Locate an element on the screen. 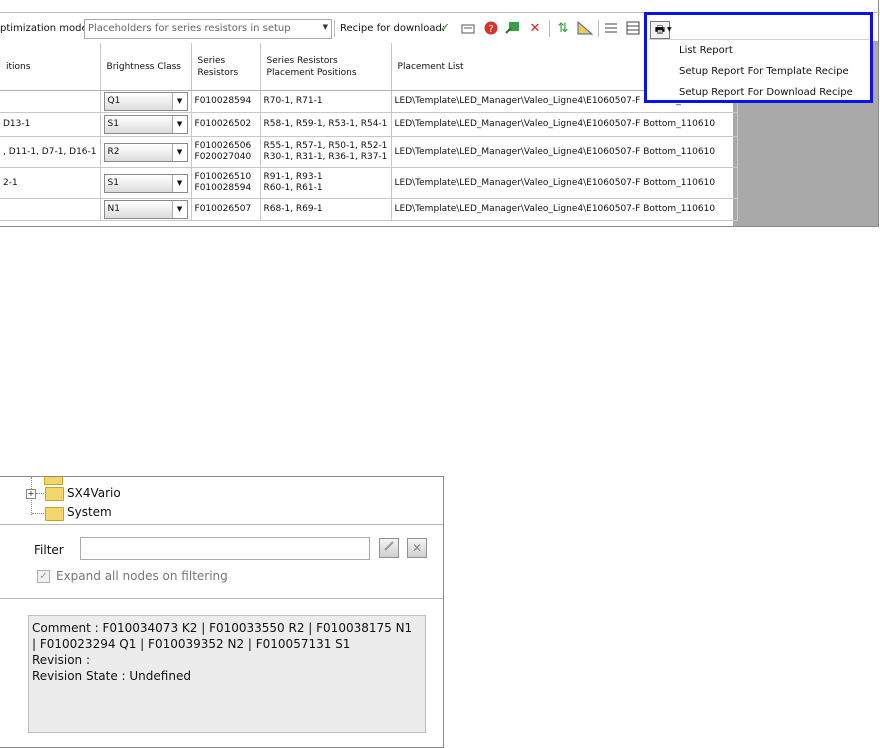 The height and width of the screenshot is (748, 880). placement-value: R30-1, R31-1, R36-1, R37-1 is located at coordinates (325, 157).